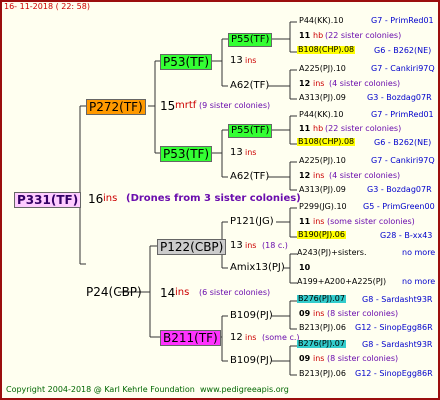 This screenshot has height=400, width=440. I want to click on g2-gen-1: 13, so click(236, 152).